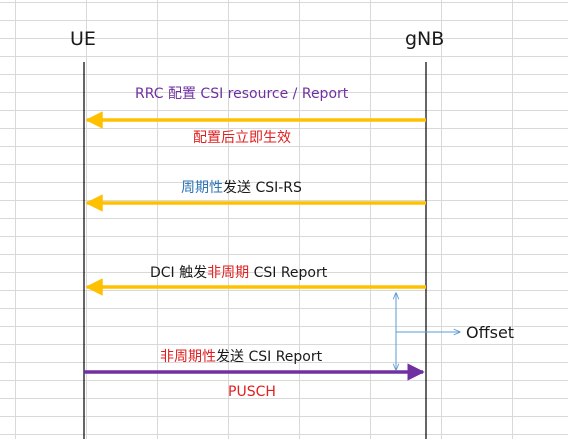 The width and height of the screenshot is (568, 439). I want to click on offset-label: Offset, so click(490, 332).